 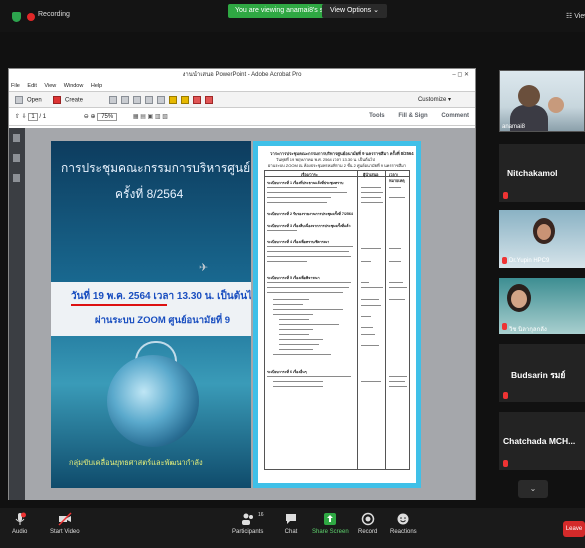 What do you see at coordinates (287, 372) in the screenshot?
I see `agenda-section: ระเบียบวาระที่ 6 เรื่องอื่นๆ` at bounding box center [287, 372].